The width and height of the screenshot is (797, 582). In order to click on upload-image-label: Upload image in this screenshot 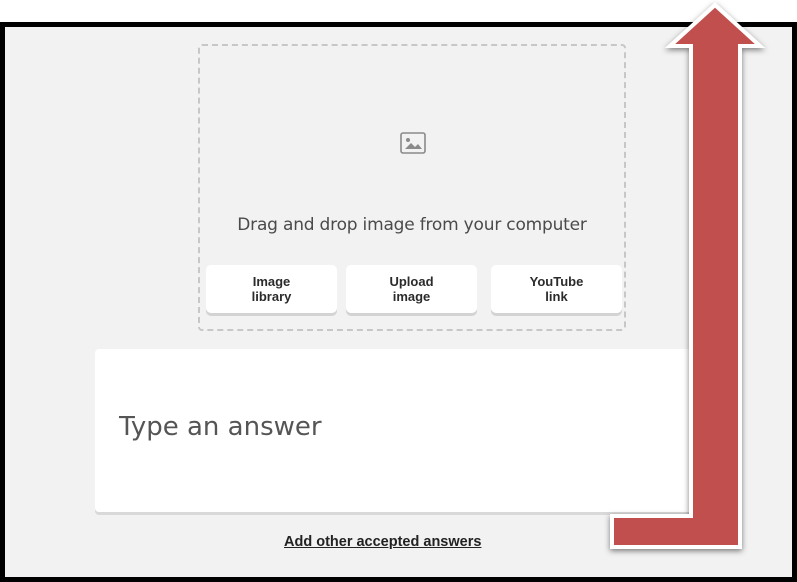, I will do `click(411, 289)`.